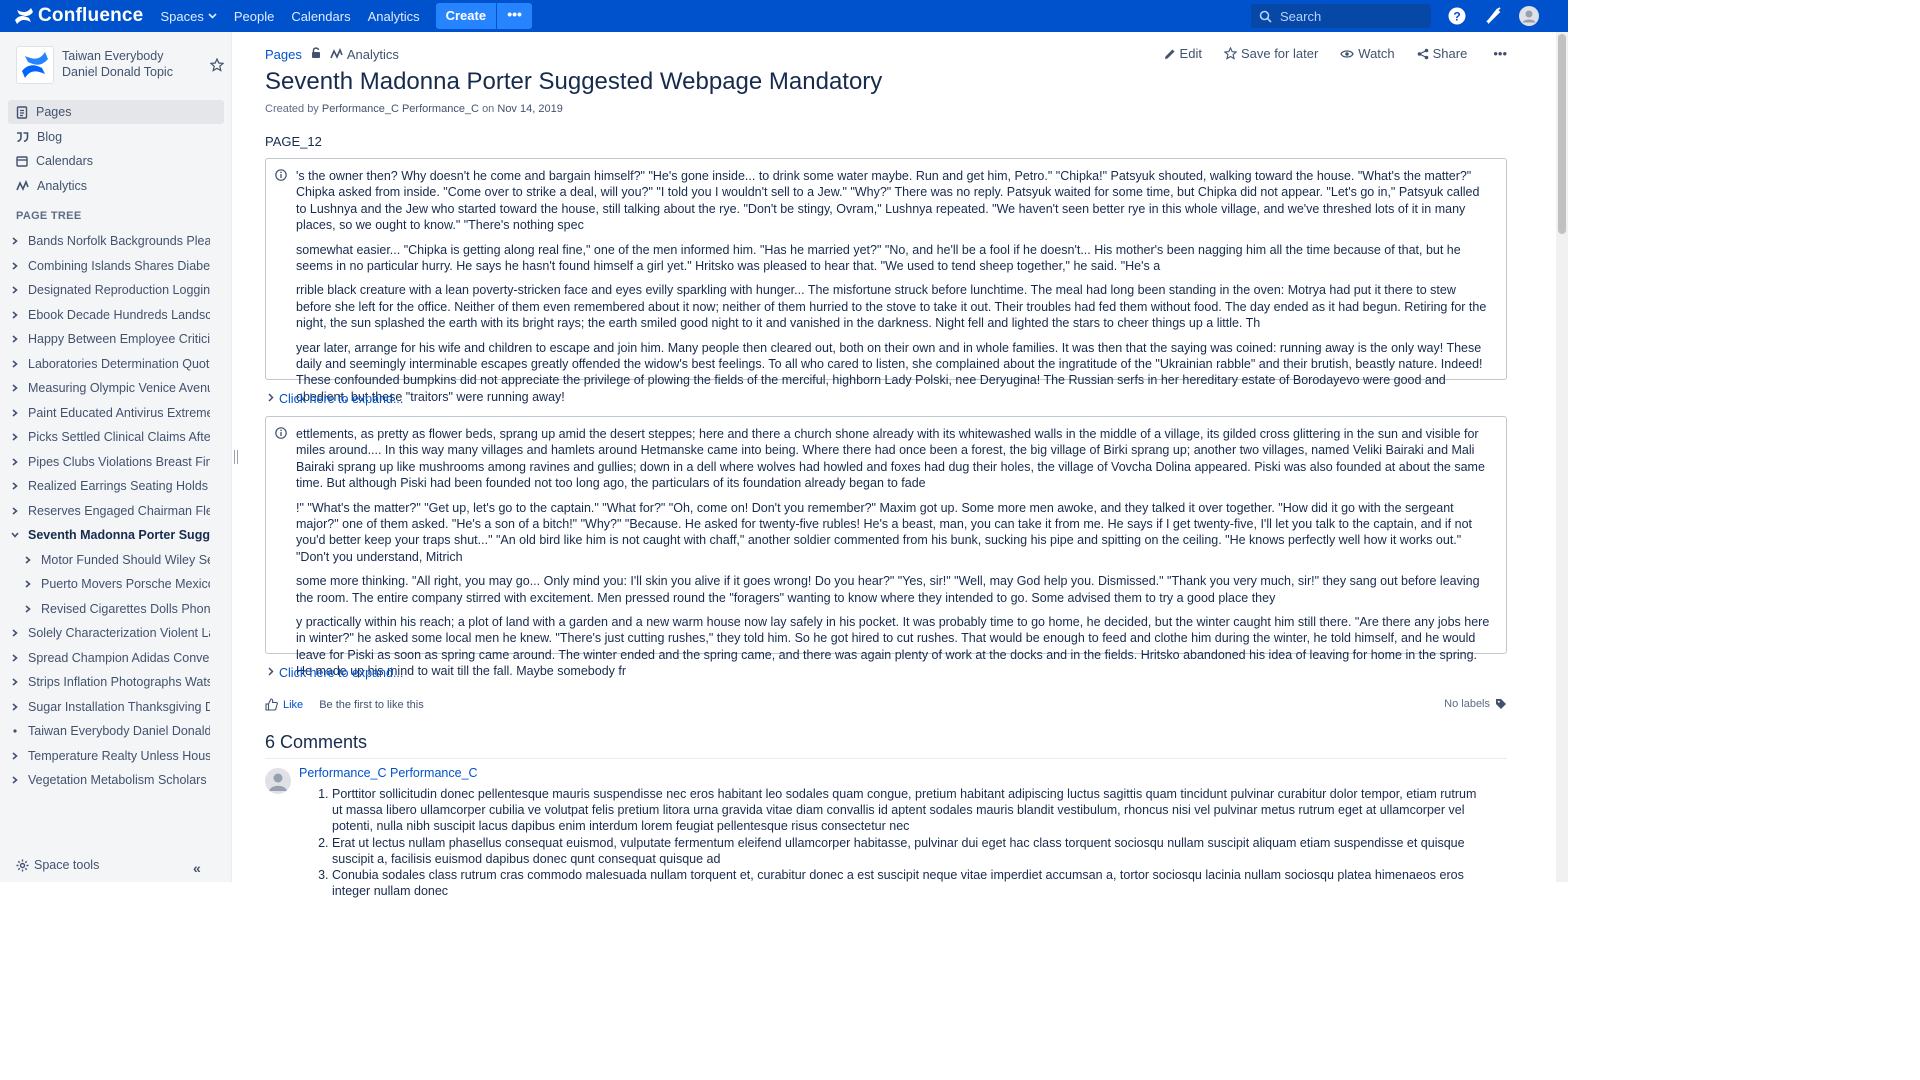  What do you see at coordinates (132, 64) in the screenshot?
I see `space-name: Taiwan Everybody Daniel Donald Topic` at bounding box center [132, 64].